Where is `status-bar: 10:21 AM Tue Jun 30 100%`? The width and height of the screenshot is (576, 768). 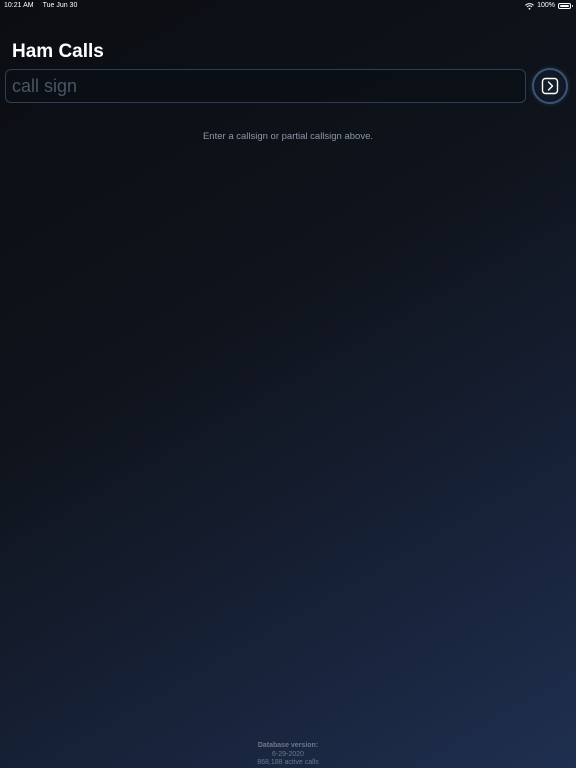 status-bar: 10:21 AM Tue Jun 30 100% is located at coordinates (288, 6).